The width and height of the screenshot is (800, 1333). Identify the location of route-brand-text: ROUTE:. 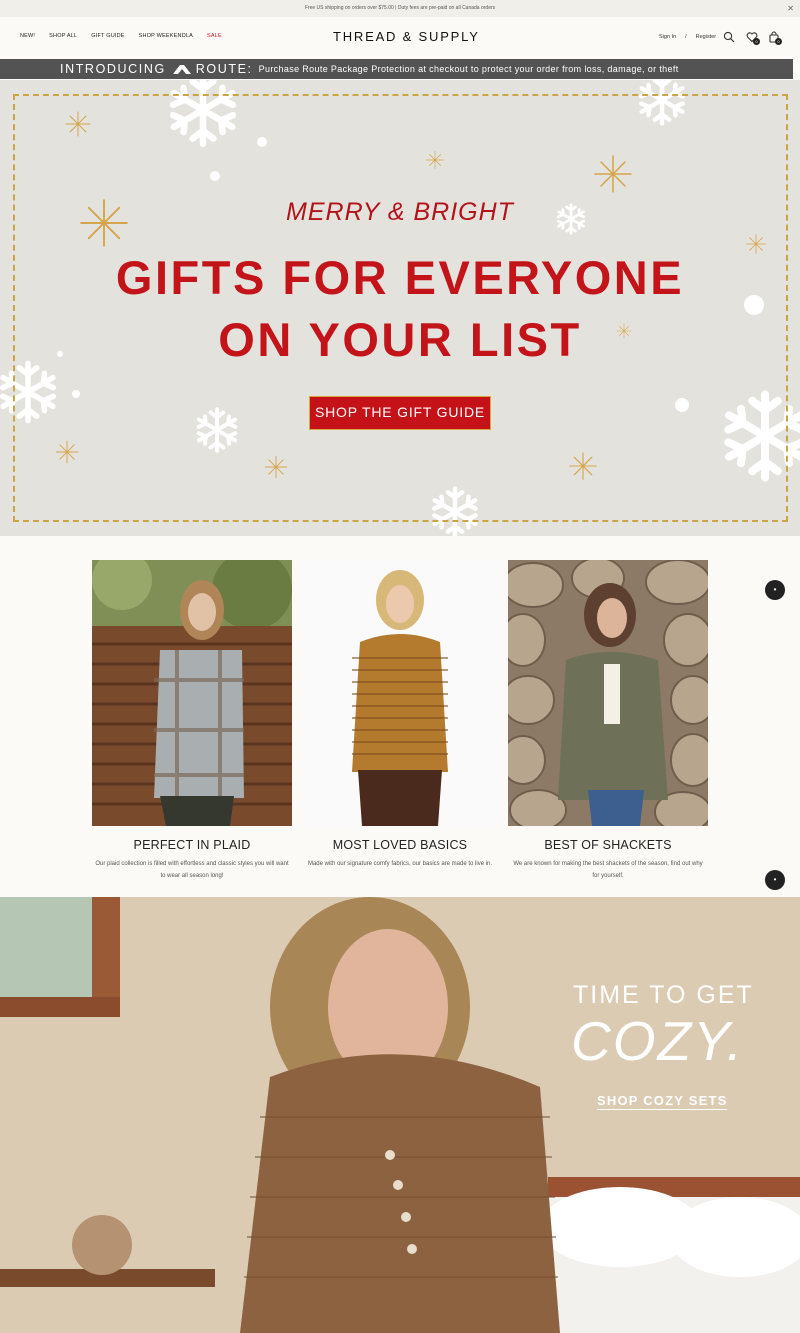
(224, 69).